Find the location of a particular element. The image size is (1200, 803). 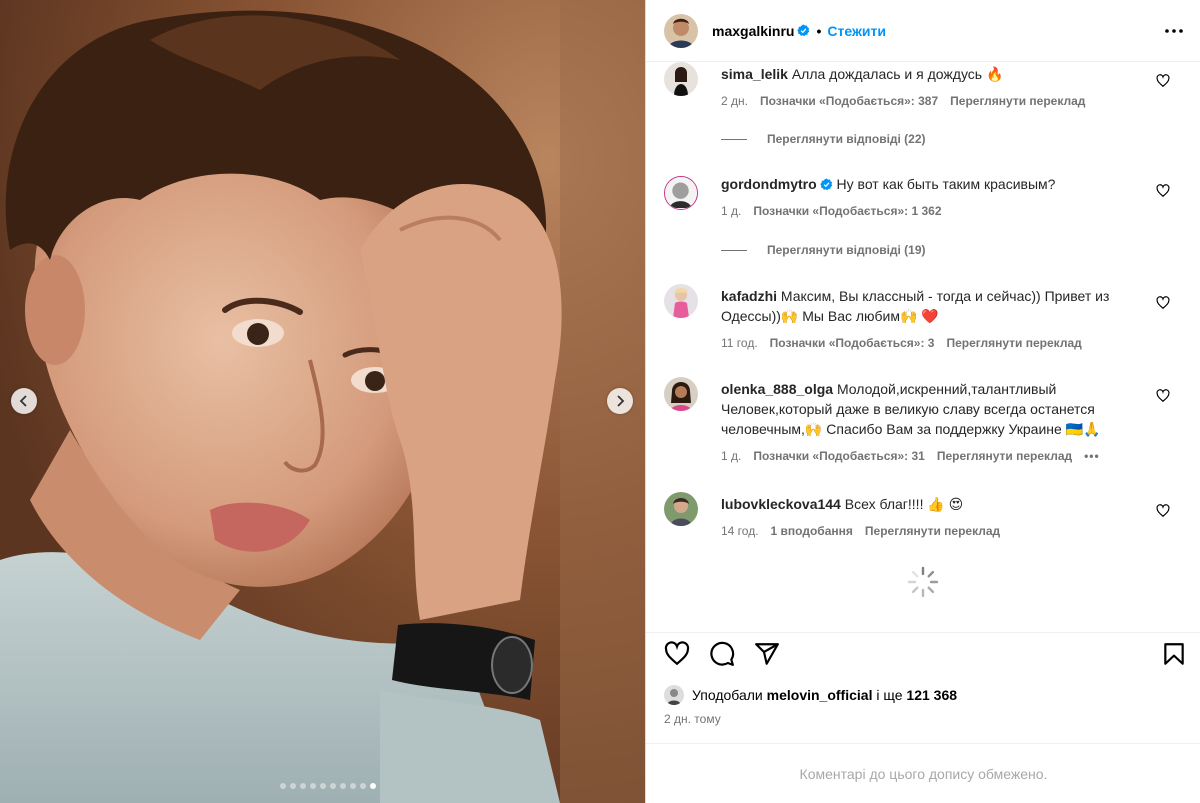

chevron-left-icon is located at coordinates (23, 401).